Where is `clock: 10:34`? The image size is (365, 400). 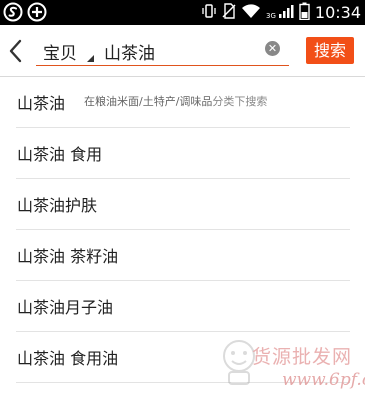 clock: 10:34 is located at coordinates (337, 12).